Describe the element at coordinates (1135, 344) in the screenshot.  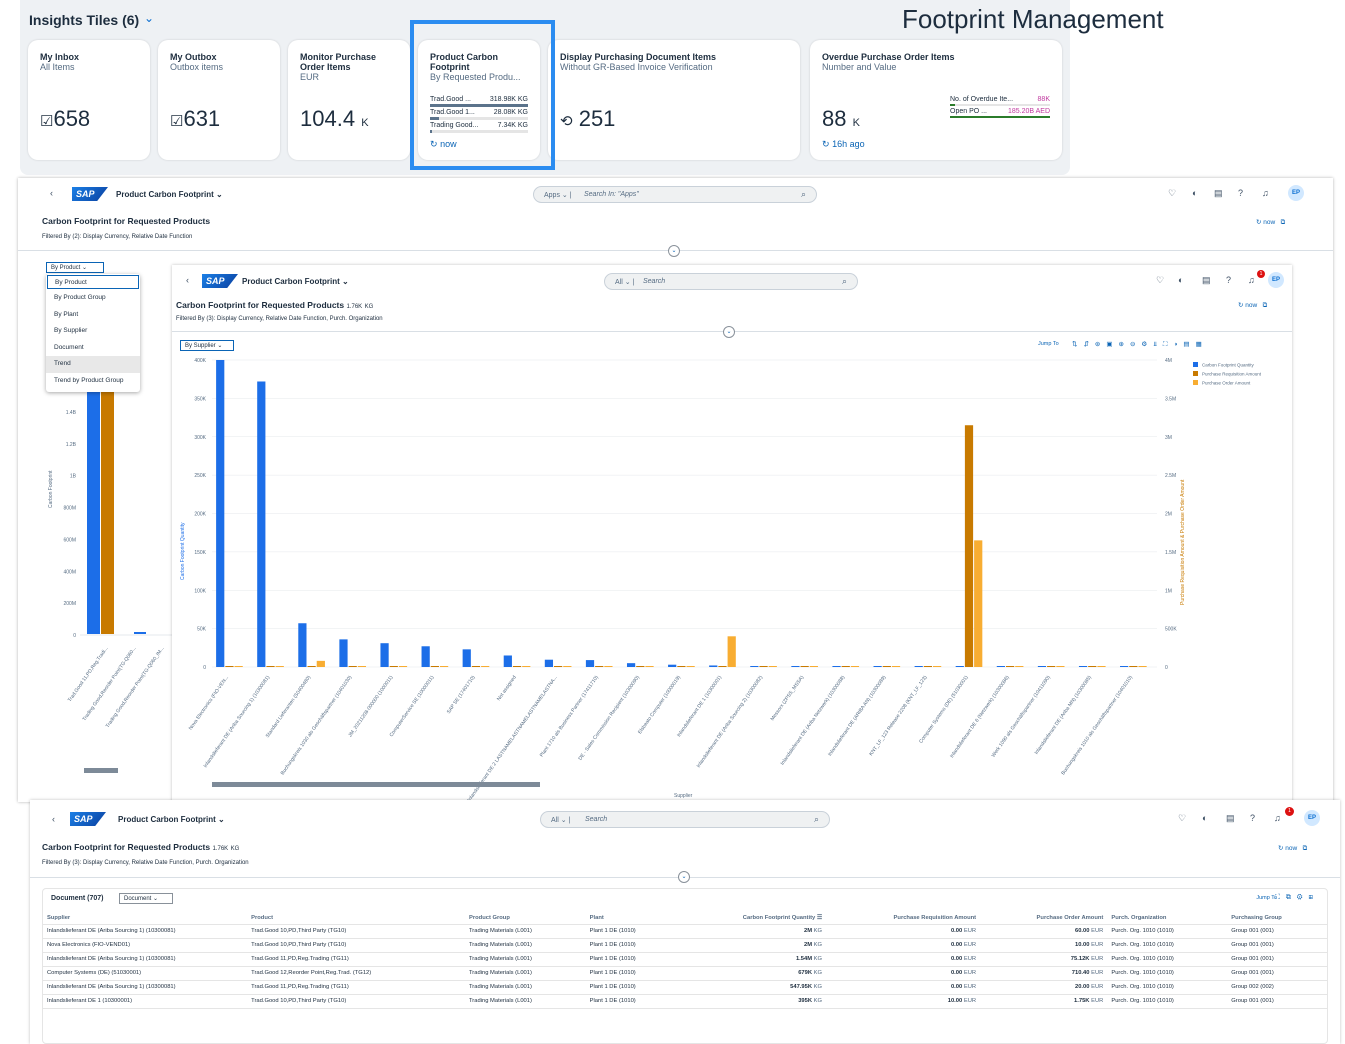
I see `zoom-out-icon: ⊖` at that location.